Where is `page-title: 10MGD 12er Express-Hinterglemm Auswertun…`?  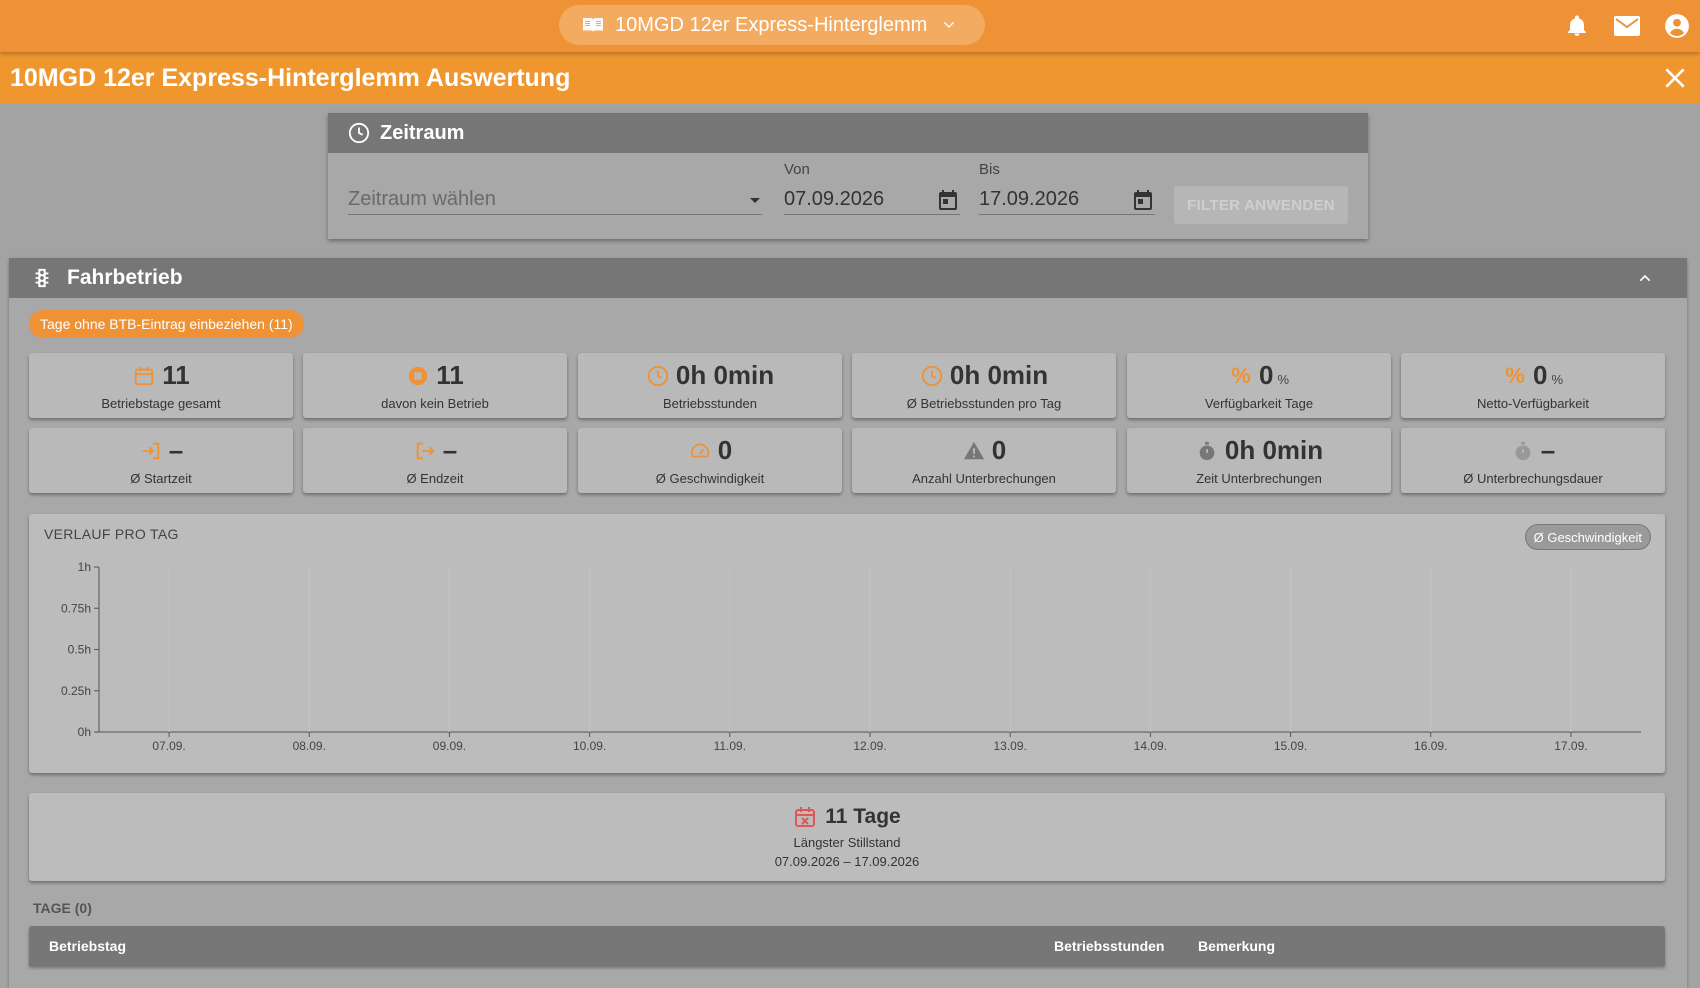 page-title: 10MGD 12er Express-Hinterglemm Auswertun… is located at coordinates (290, 77).